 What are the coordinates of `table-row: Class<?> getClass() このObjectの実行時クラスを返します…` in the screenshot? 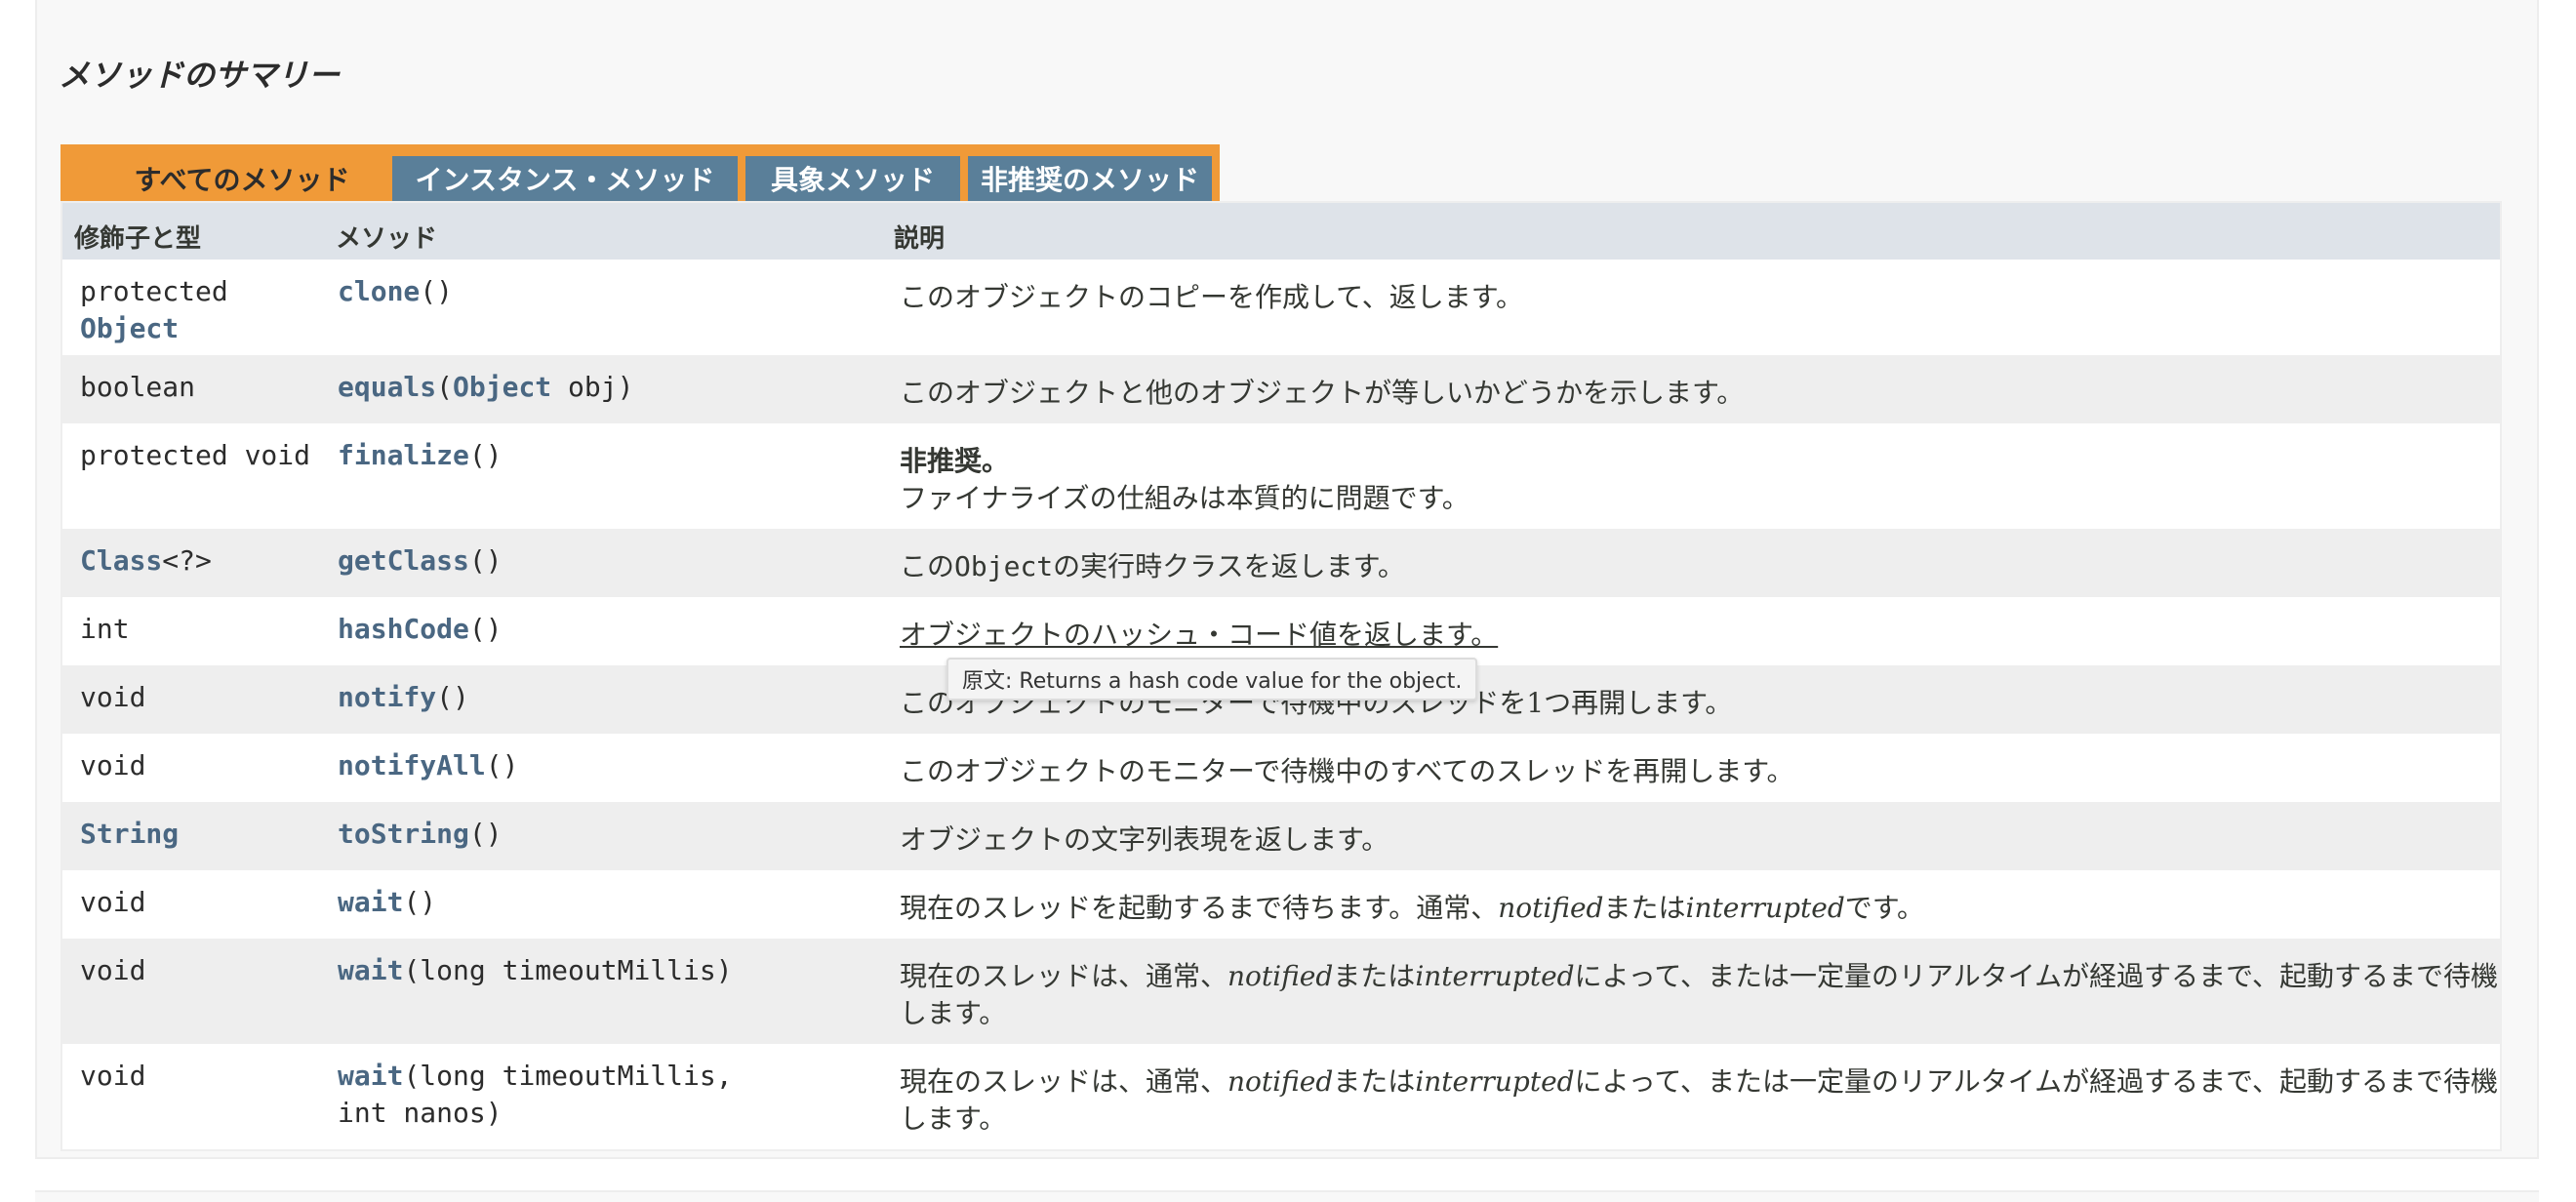 It's located at (1281, 563).